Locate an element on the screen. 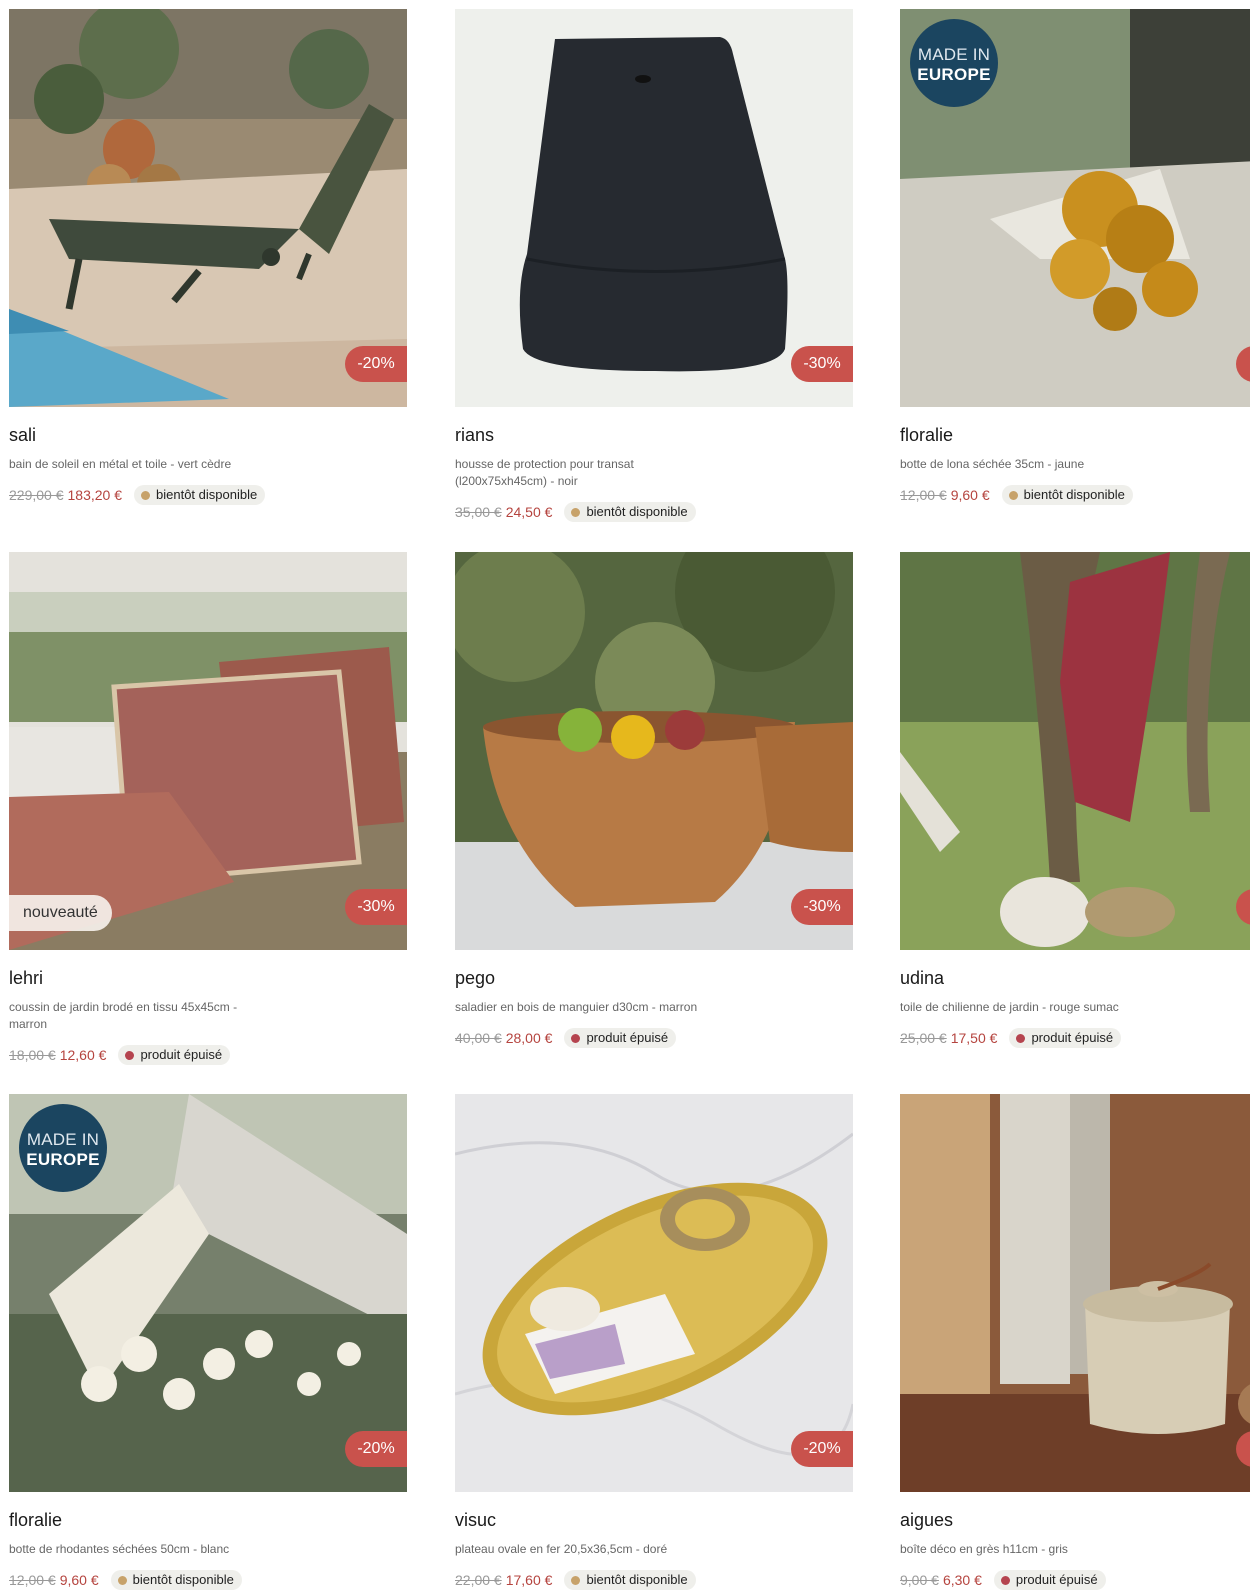  old-price: 18,00 € is located at coordinates (32, 1055).